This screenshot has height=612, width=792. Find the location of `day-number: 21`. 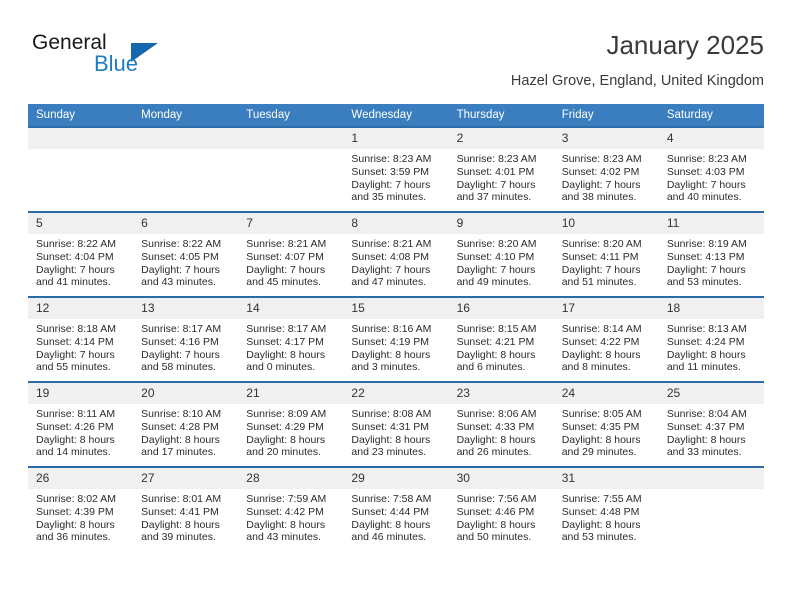

day-number: 21 is located at coordinates (291, 393).